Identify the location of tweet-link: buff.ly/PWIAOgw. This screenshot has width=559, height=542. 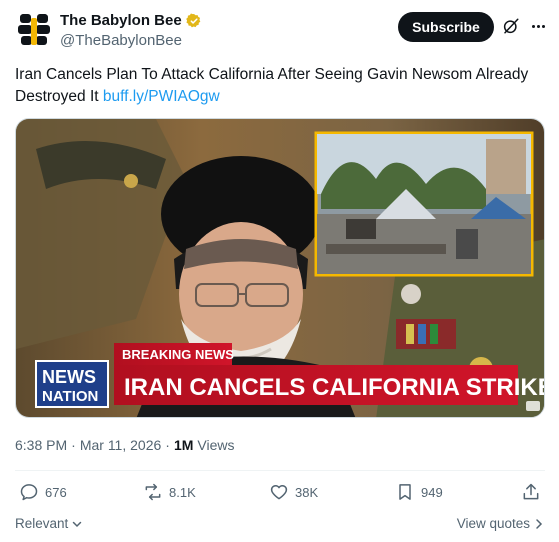
(161, 96).